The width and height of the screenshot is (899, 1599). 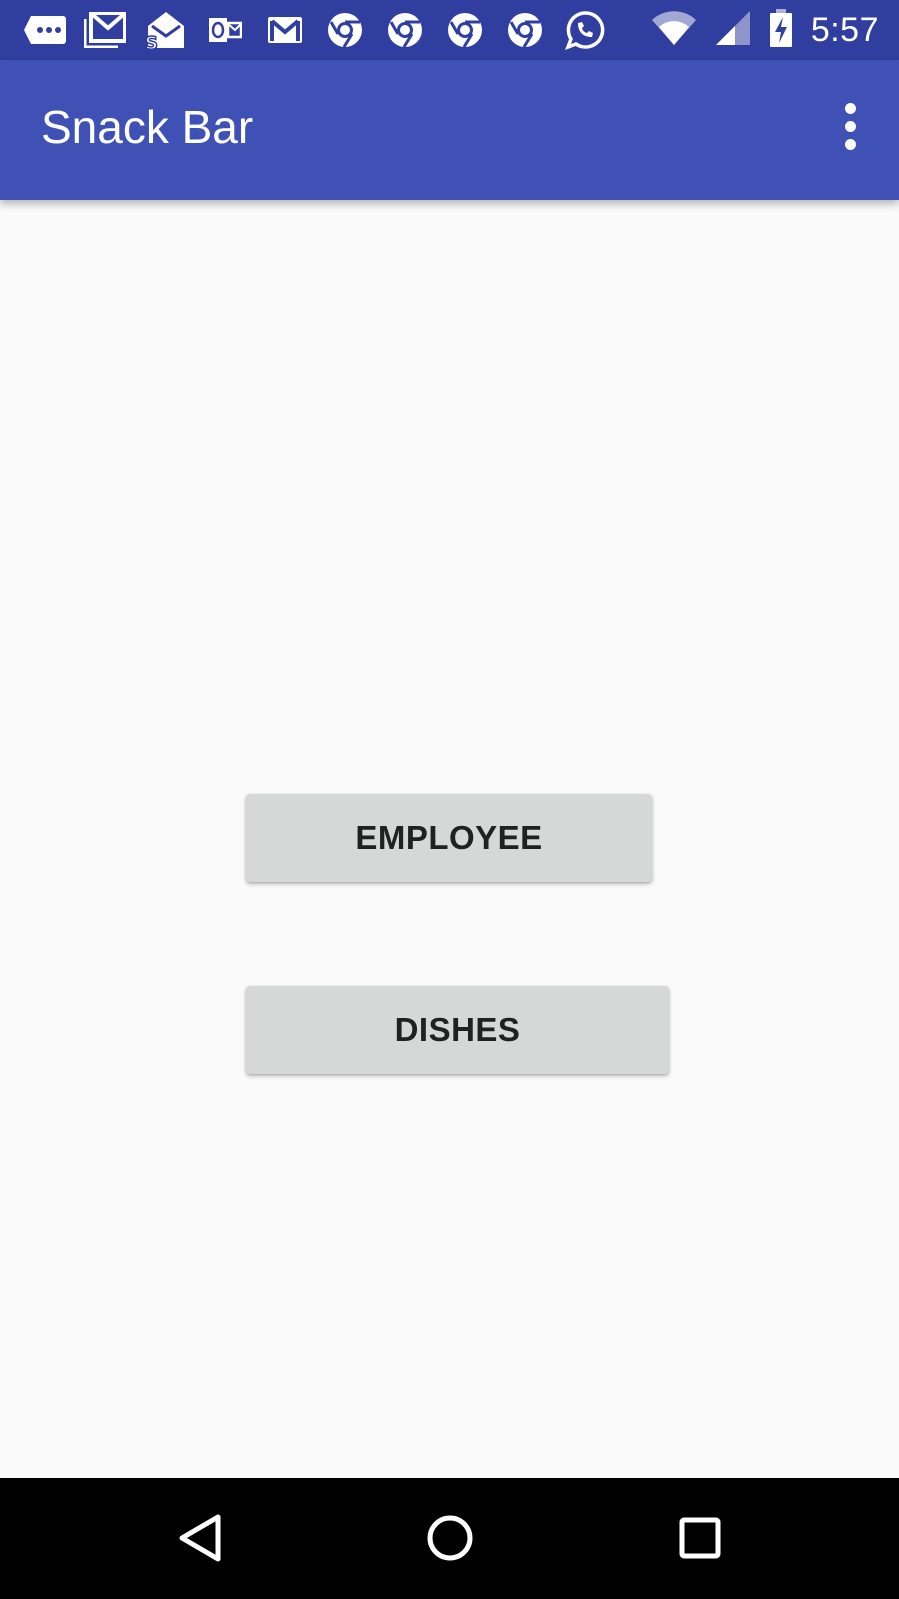 What do you see at coordinates (165, 30) in the screenshot?
I see `mail-s-icon: S` at bounding box center [165, 30].